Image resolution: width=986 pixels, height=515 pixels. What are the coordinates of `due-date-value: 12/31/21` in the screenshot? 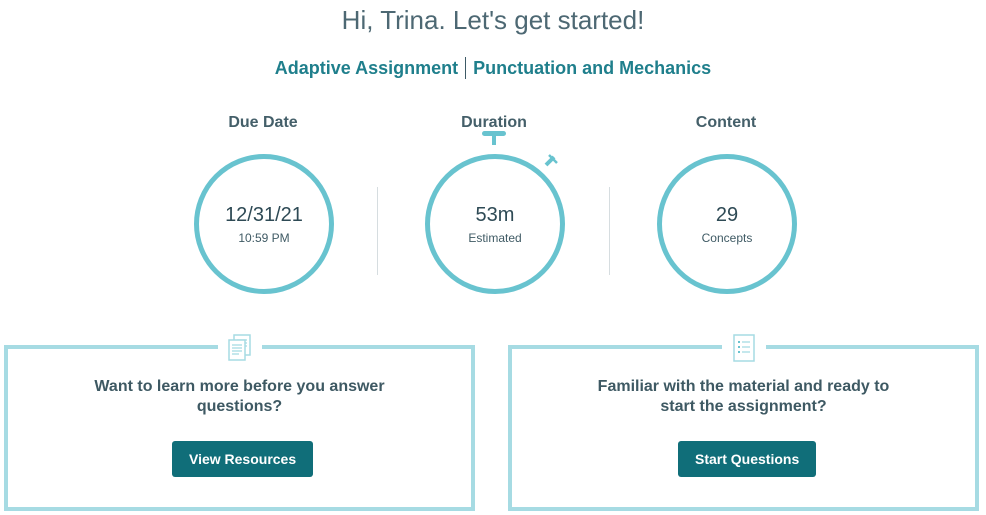 It's located at (264, 215).